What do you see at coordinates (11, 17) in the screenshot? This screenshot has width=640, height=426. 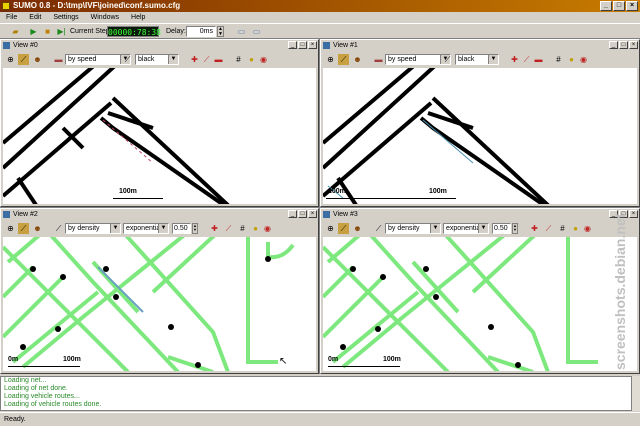 I see `menu-file: File` at bounding box center [11, 17].